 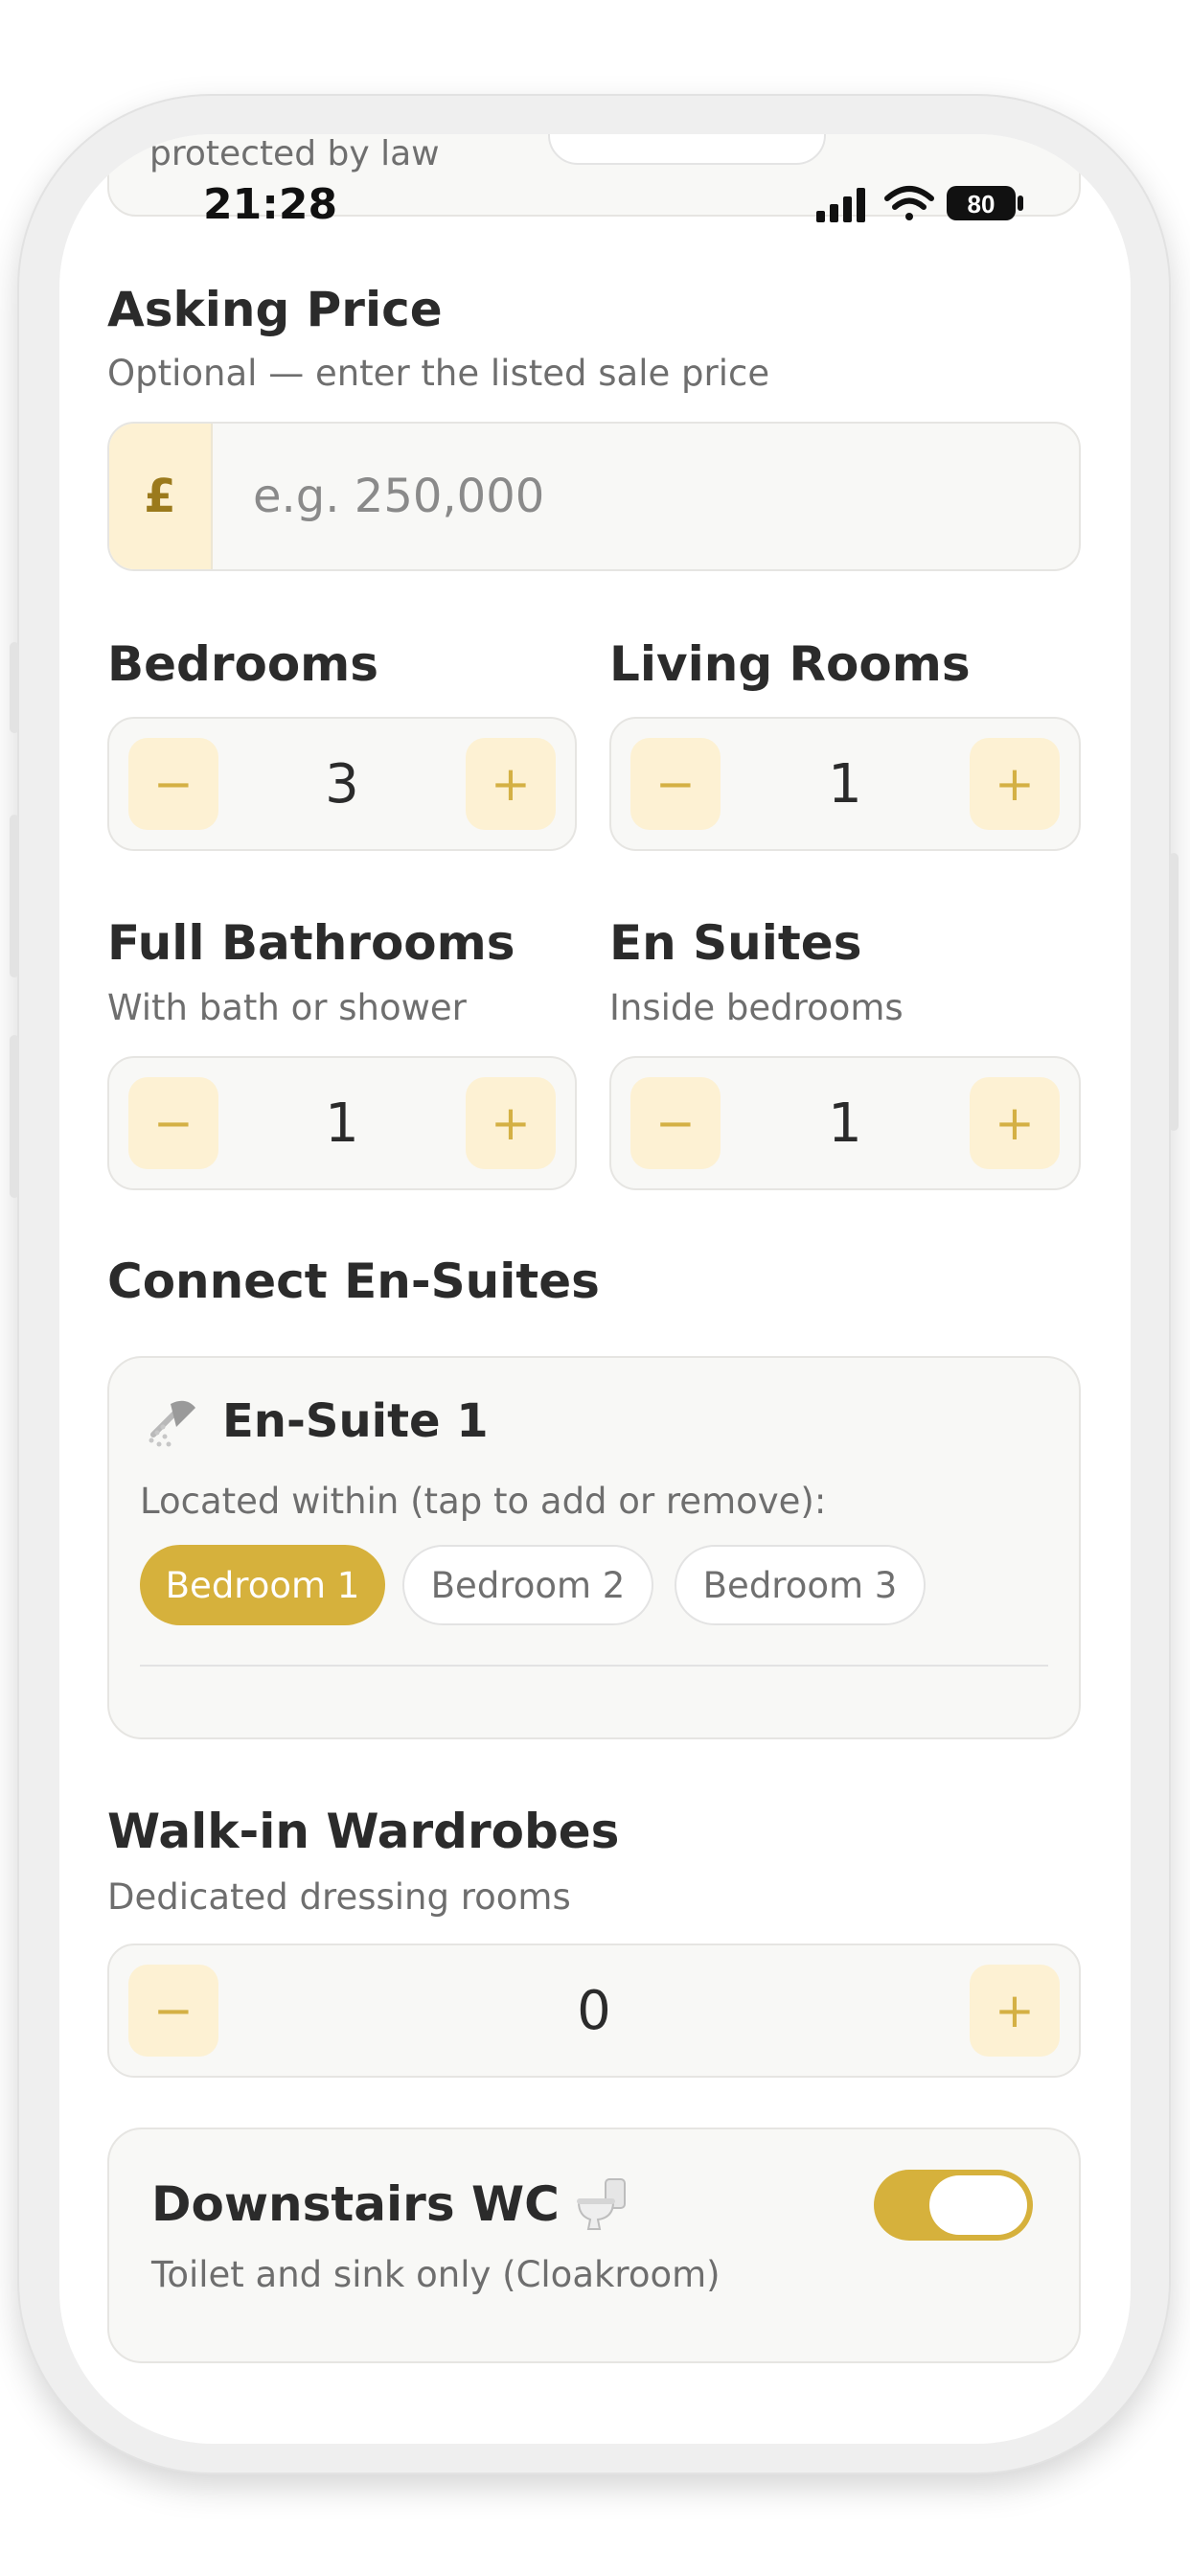 I want to click on signal-icon, so click(x=841, y=205).